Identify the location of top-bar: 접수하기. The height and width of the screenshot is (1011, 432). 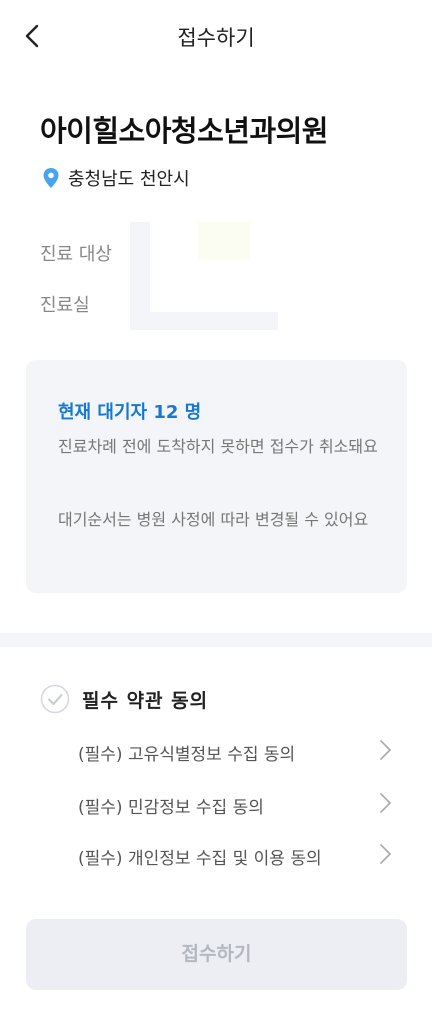
(216, 38).